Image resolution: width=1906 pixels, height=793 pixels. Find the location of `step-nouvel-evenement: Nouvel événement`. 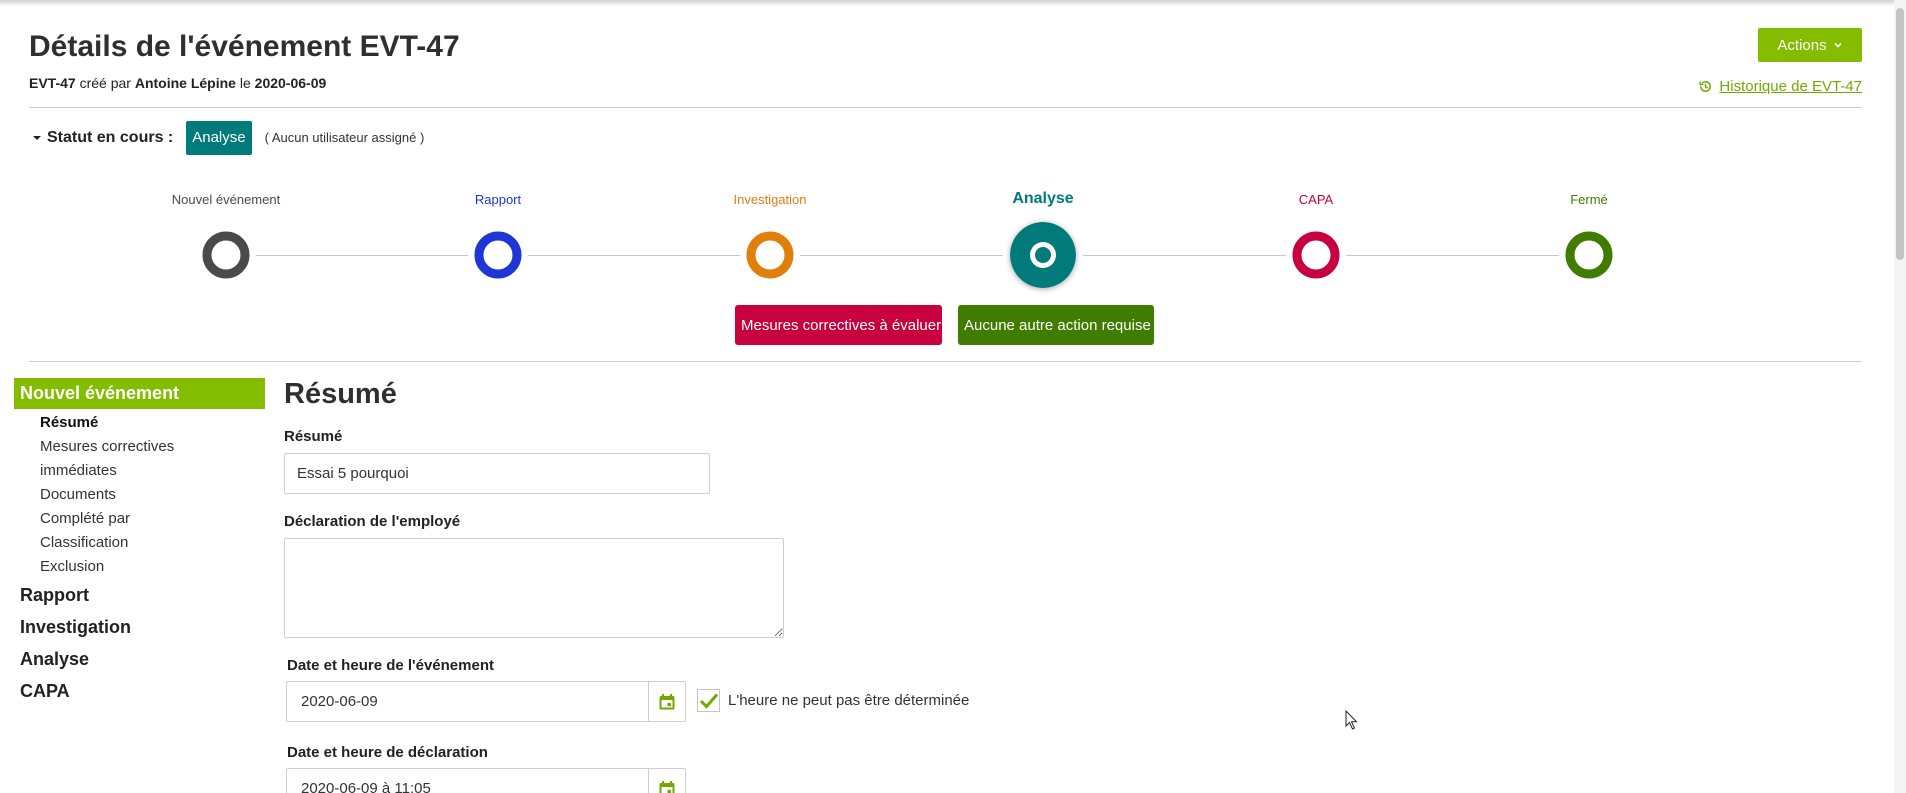

step-nouvel-evenement: Nouvel événement is located at coordinates (226, 234).